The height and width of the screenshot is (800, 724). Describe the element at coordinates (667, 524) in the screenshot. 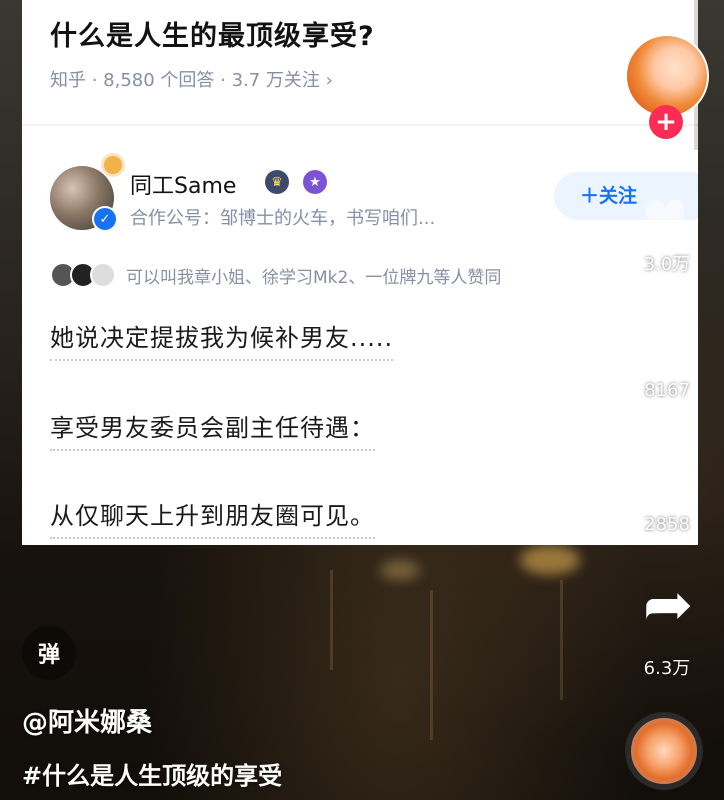

I see `favorite-count: 2858` at that location.